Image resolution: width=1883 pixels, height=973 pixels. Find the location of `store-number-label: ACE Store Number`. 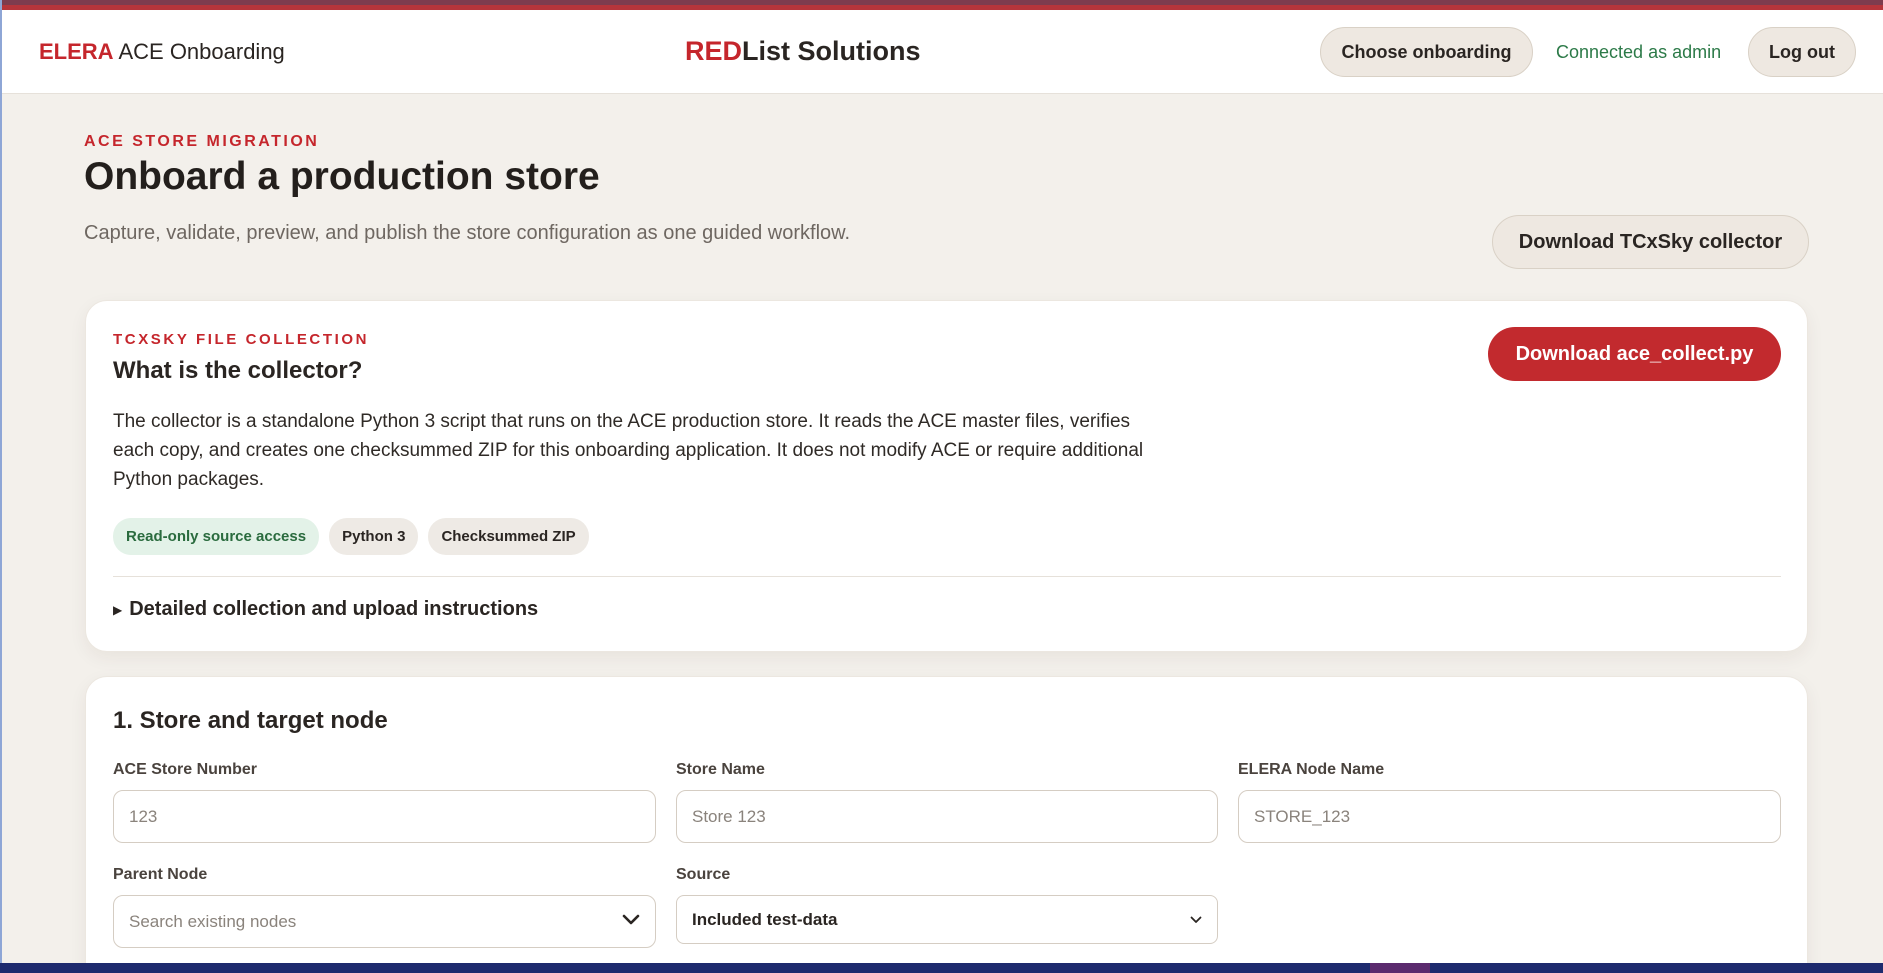

store-number-label: ACE Store Number is located at coordinates (185, 769).